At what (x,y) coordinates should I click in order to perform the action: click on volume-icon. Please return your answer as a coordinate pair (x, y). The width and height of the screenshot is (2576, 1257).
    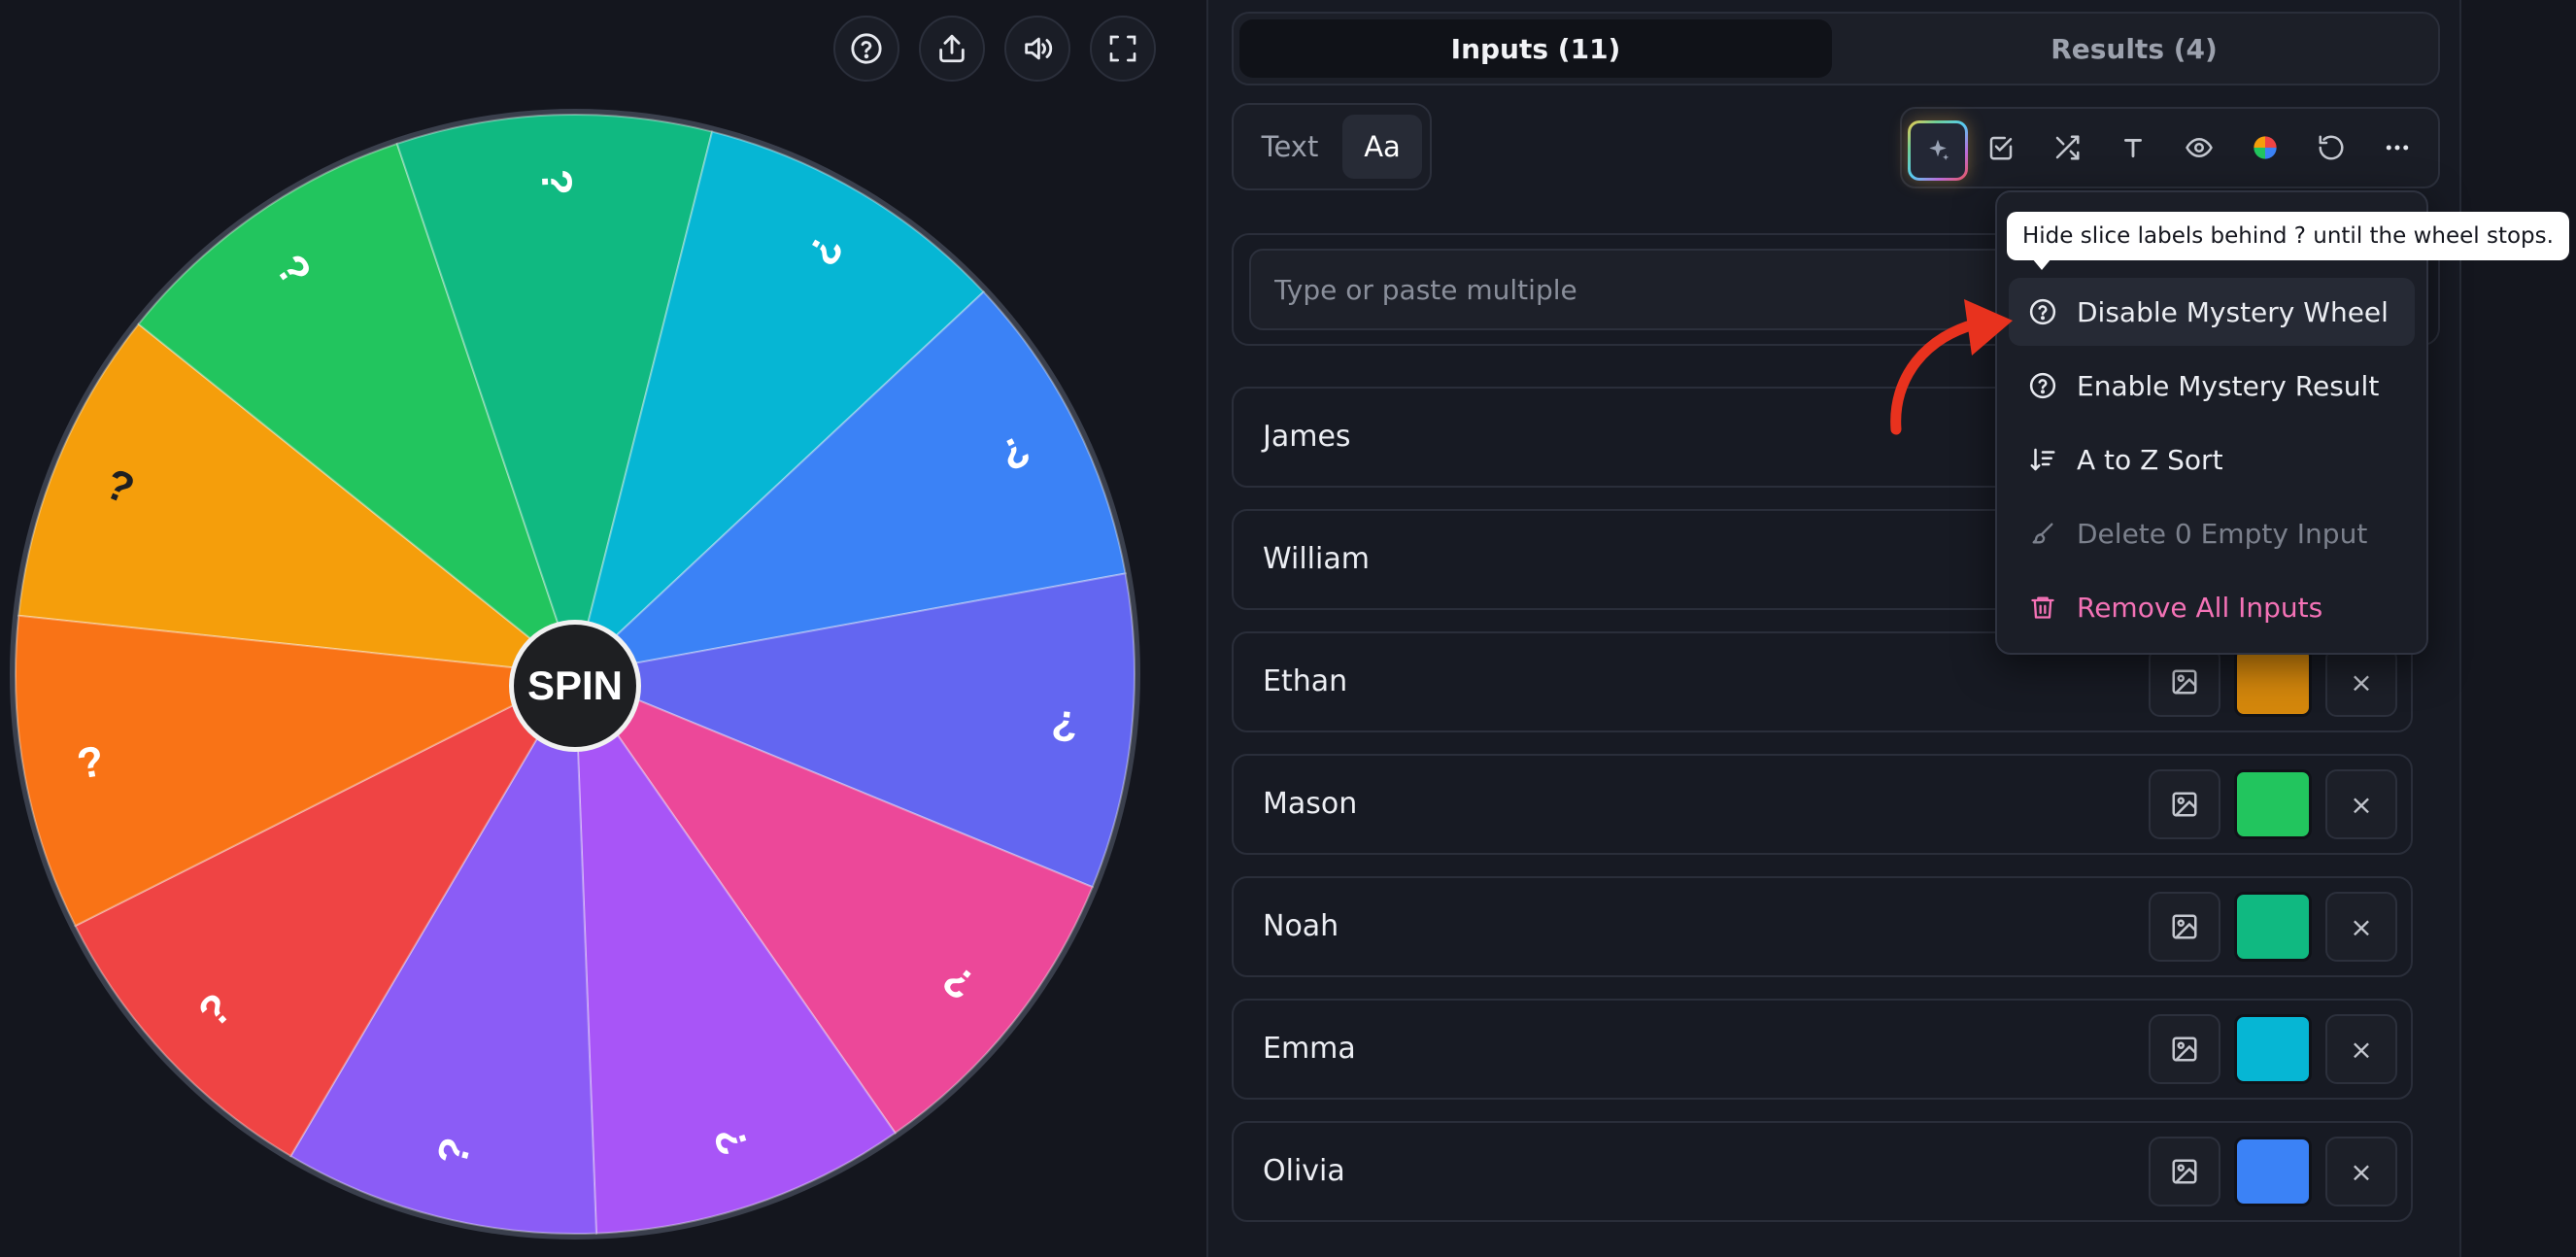
    Looking at the image, I should click on (1039, 48).